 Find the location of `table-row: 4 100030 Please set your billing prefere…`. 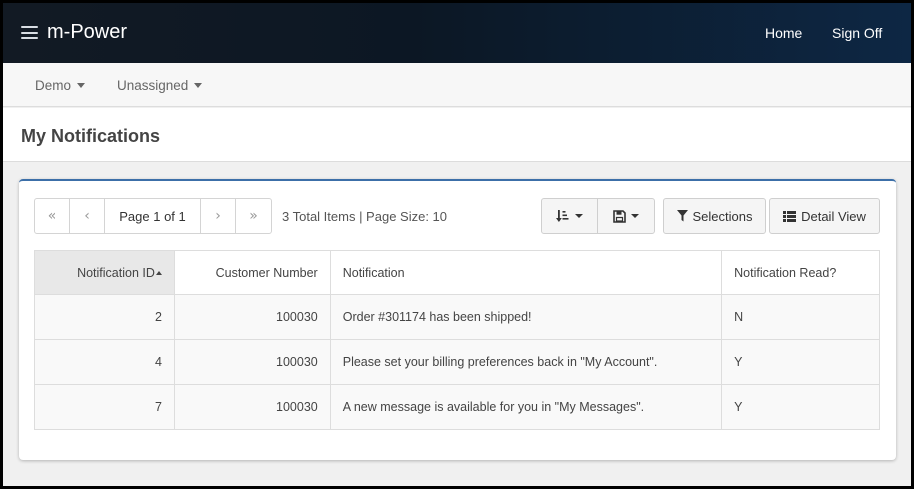

table-row: 4 100030 Please set your billing prefere… is located at coordinates (457, 362).